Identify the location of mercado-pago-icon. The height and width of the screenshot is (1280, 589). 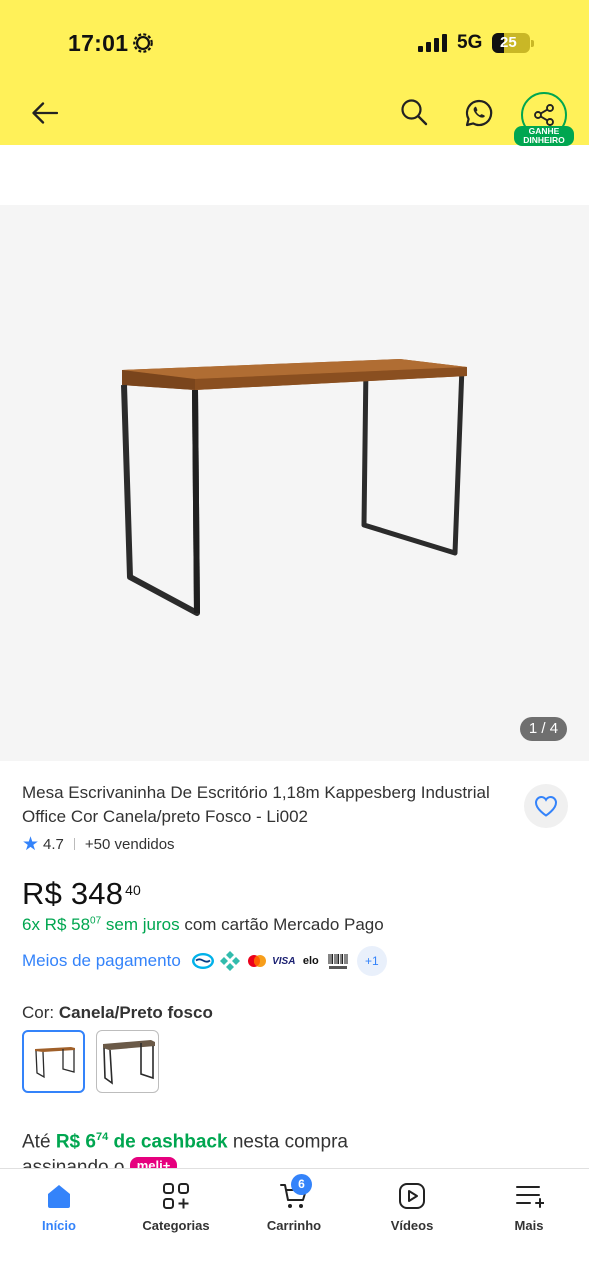
(202, 961).